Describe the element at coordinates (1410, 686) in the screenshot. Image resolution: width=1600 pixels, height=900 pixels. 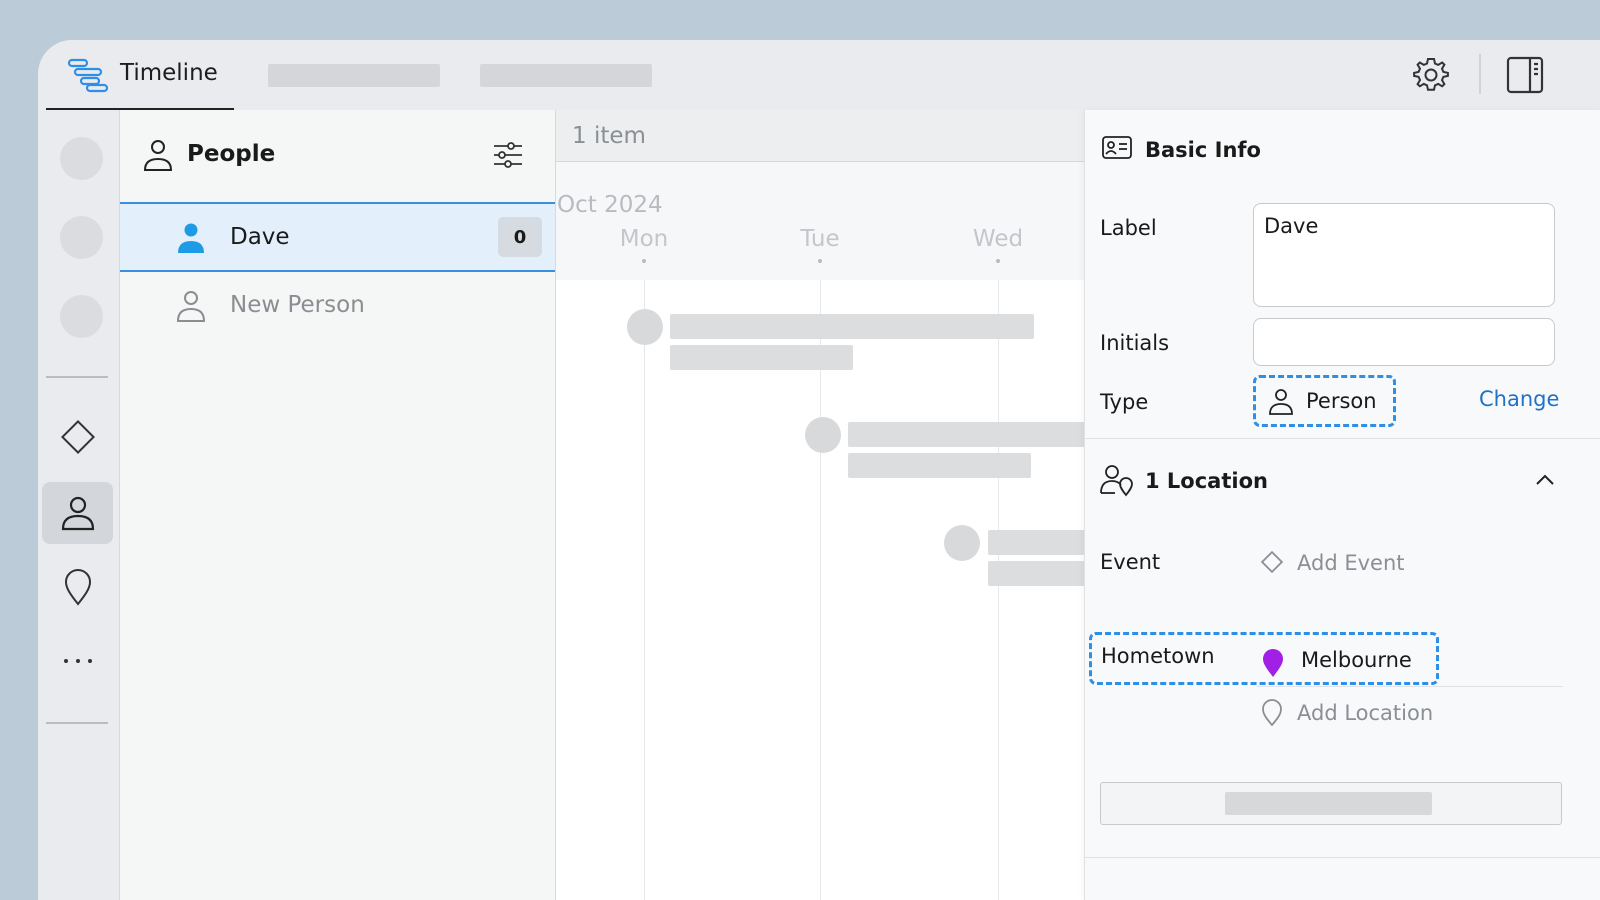
I see `row-divider` at that location.